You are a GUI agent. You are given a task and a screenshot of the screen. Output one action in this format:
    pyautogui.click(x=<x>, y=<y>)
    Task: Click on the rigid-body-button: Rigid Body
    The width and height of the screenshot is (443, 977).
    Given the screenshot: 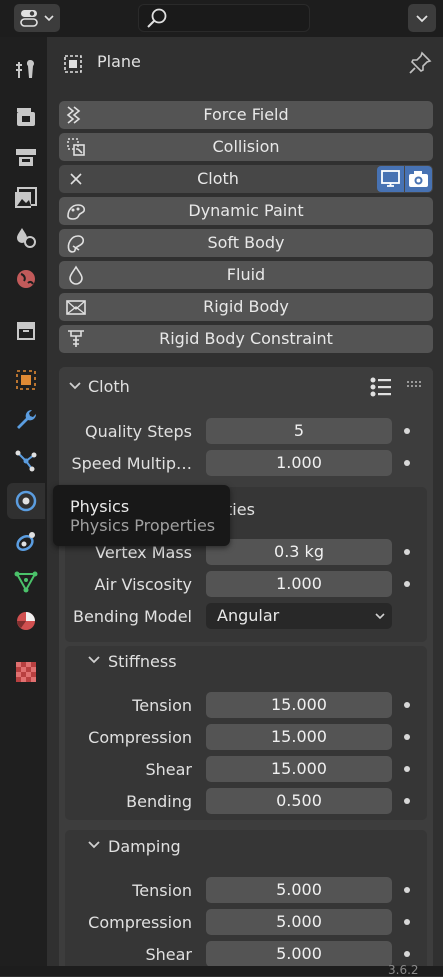 What is the action you would take?
    pyautogui.click(x=246, y=307)
    